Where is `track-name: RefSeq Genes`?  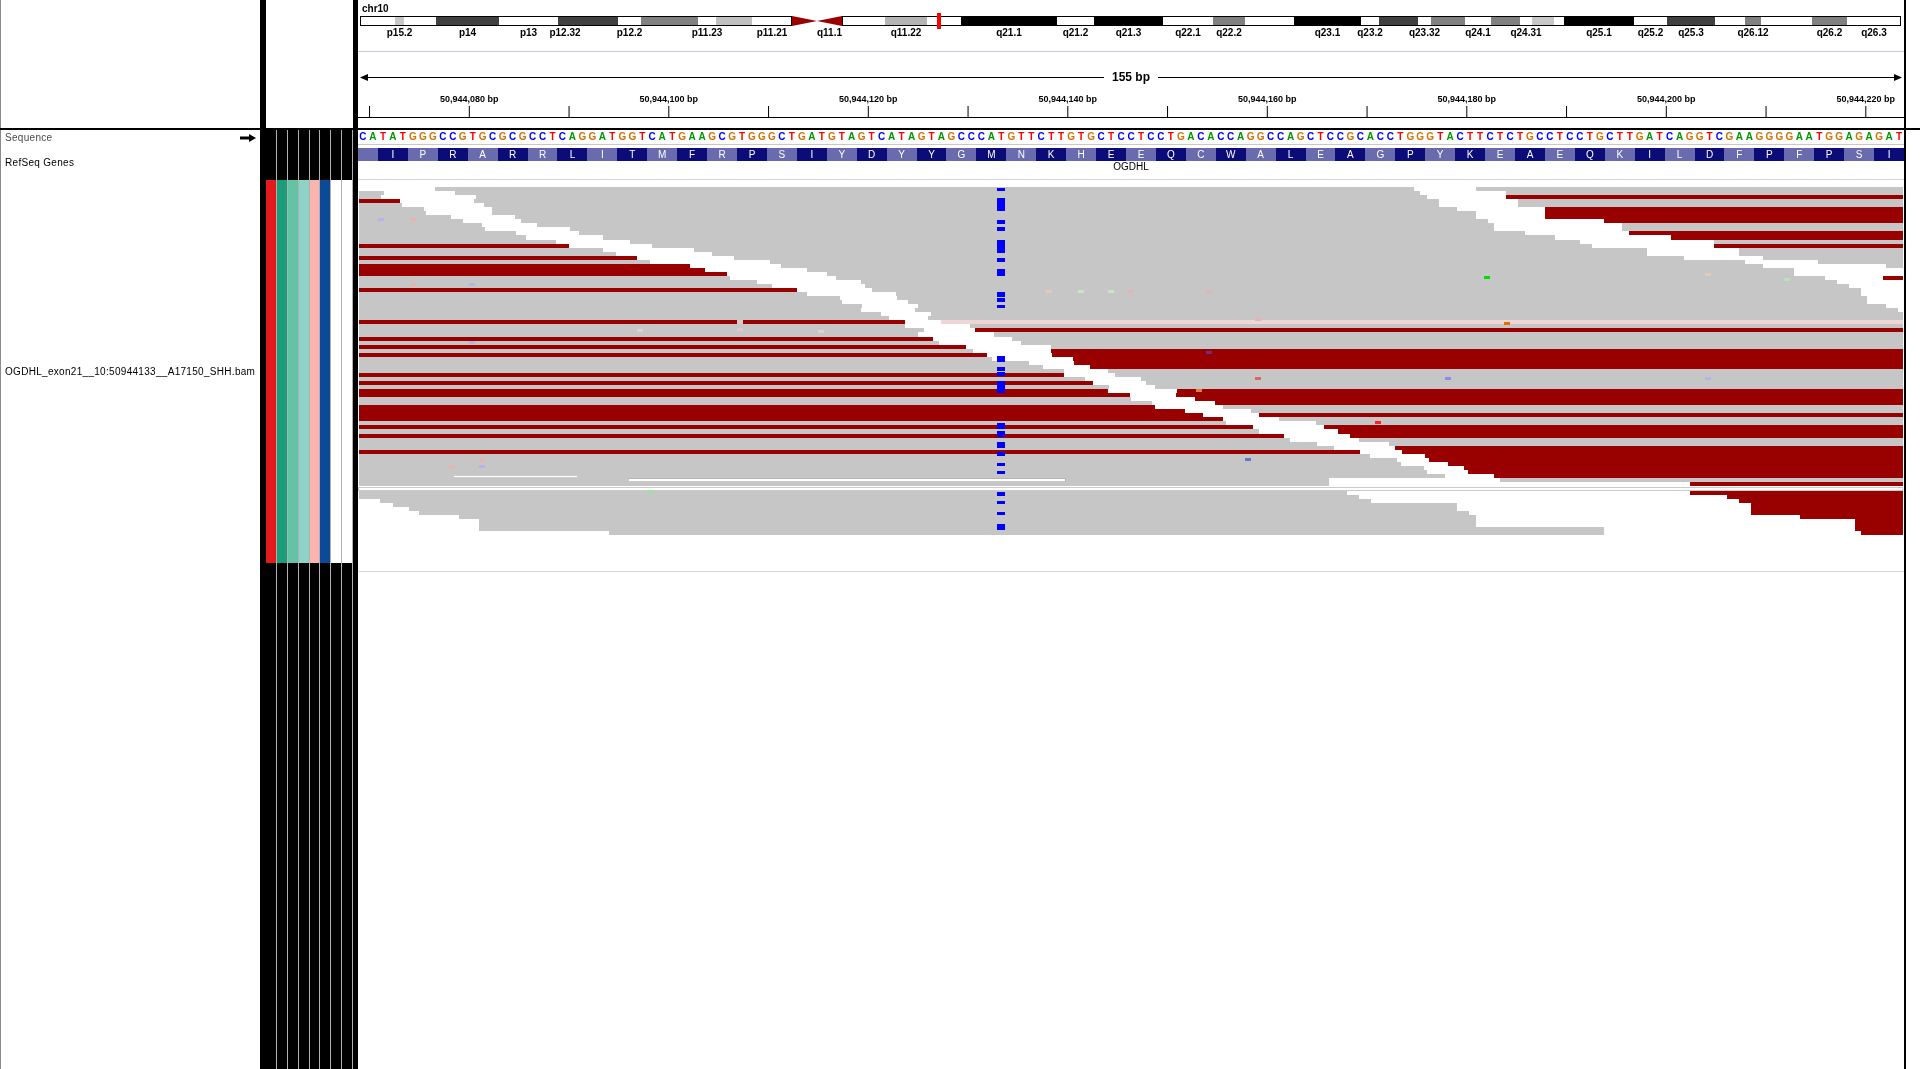 track-name: RefSeq Genes is located at coordinates (40, 162).